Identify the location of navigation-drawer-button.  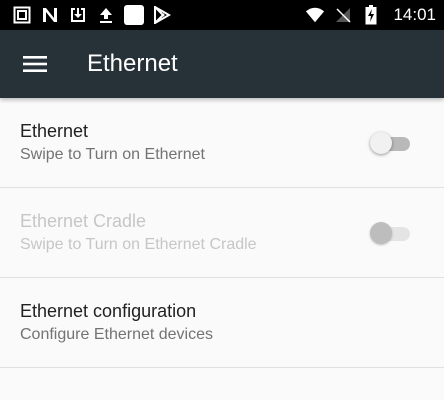
(35, 64).